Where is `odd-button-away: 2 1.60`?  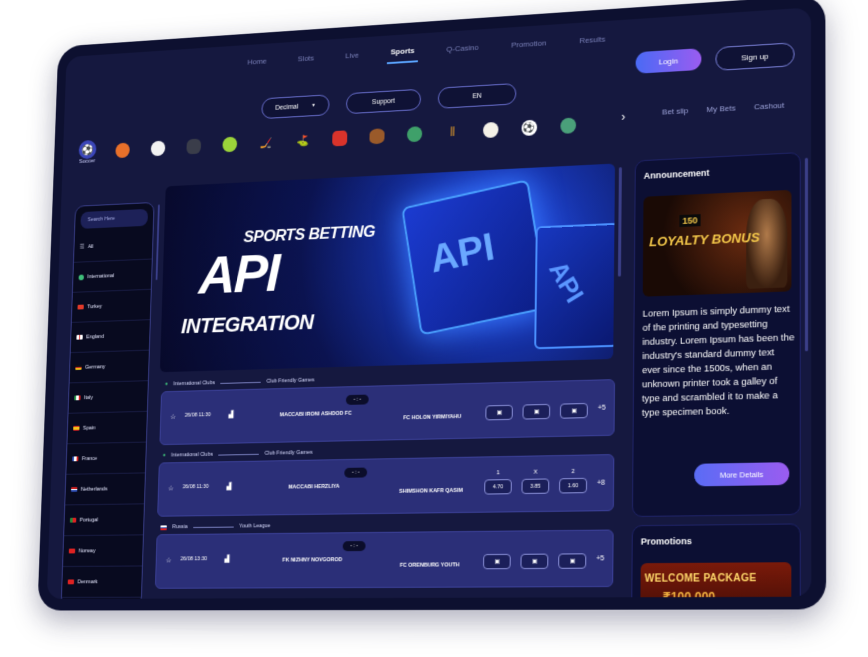
odd-button-away: 2 1.60 is located at coordinates (573, 481).